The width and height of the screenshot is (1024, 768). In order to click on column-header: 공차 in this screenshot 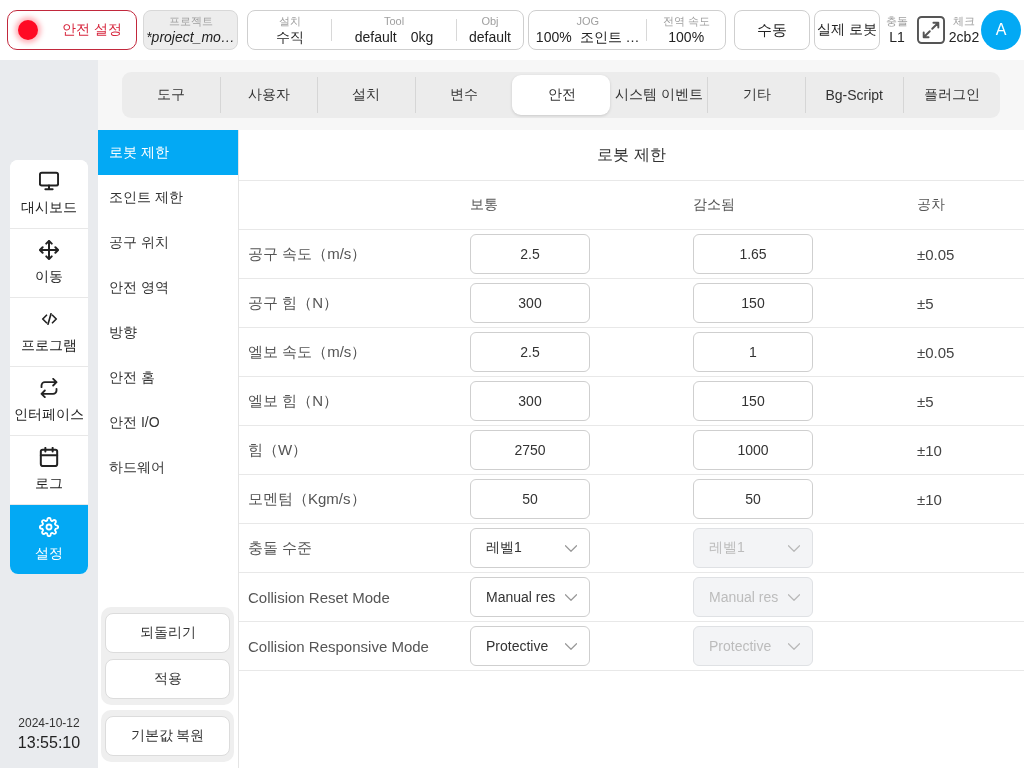, I will do `click(931, 205)`.